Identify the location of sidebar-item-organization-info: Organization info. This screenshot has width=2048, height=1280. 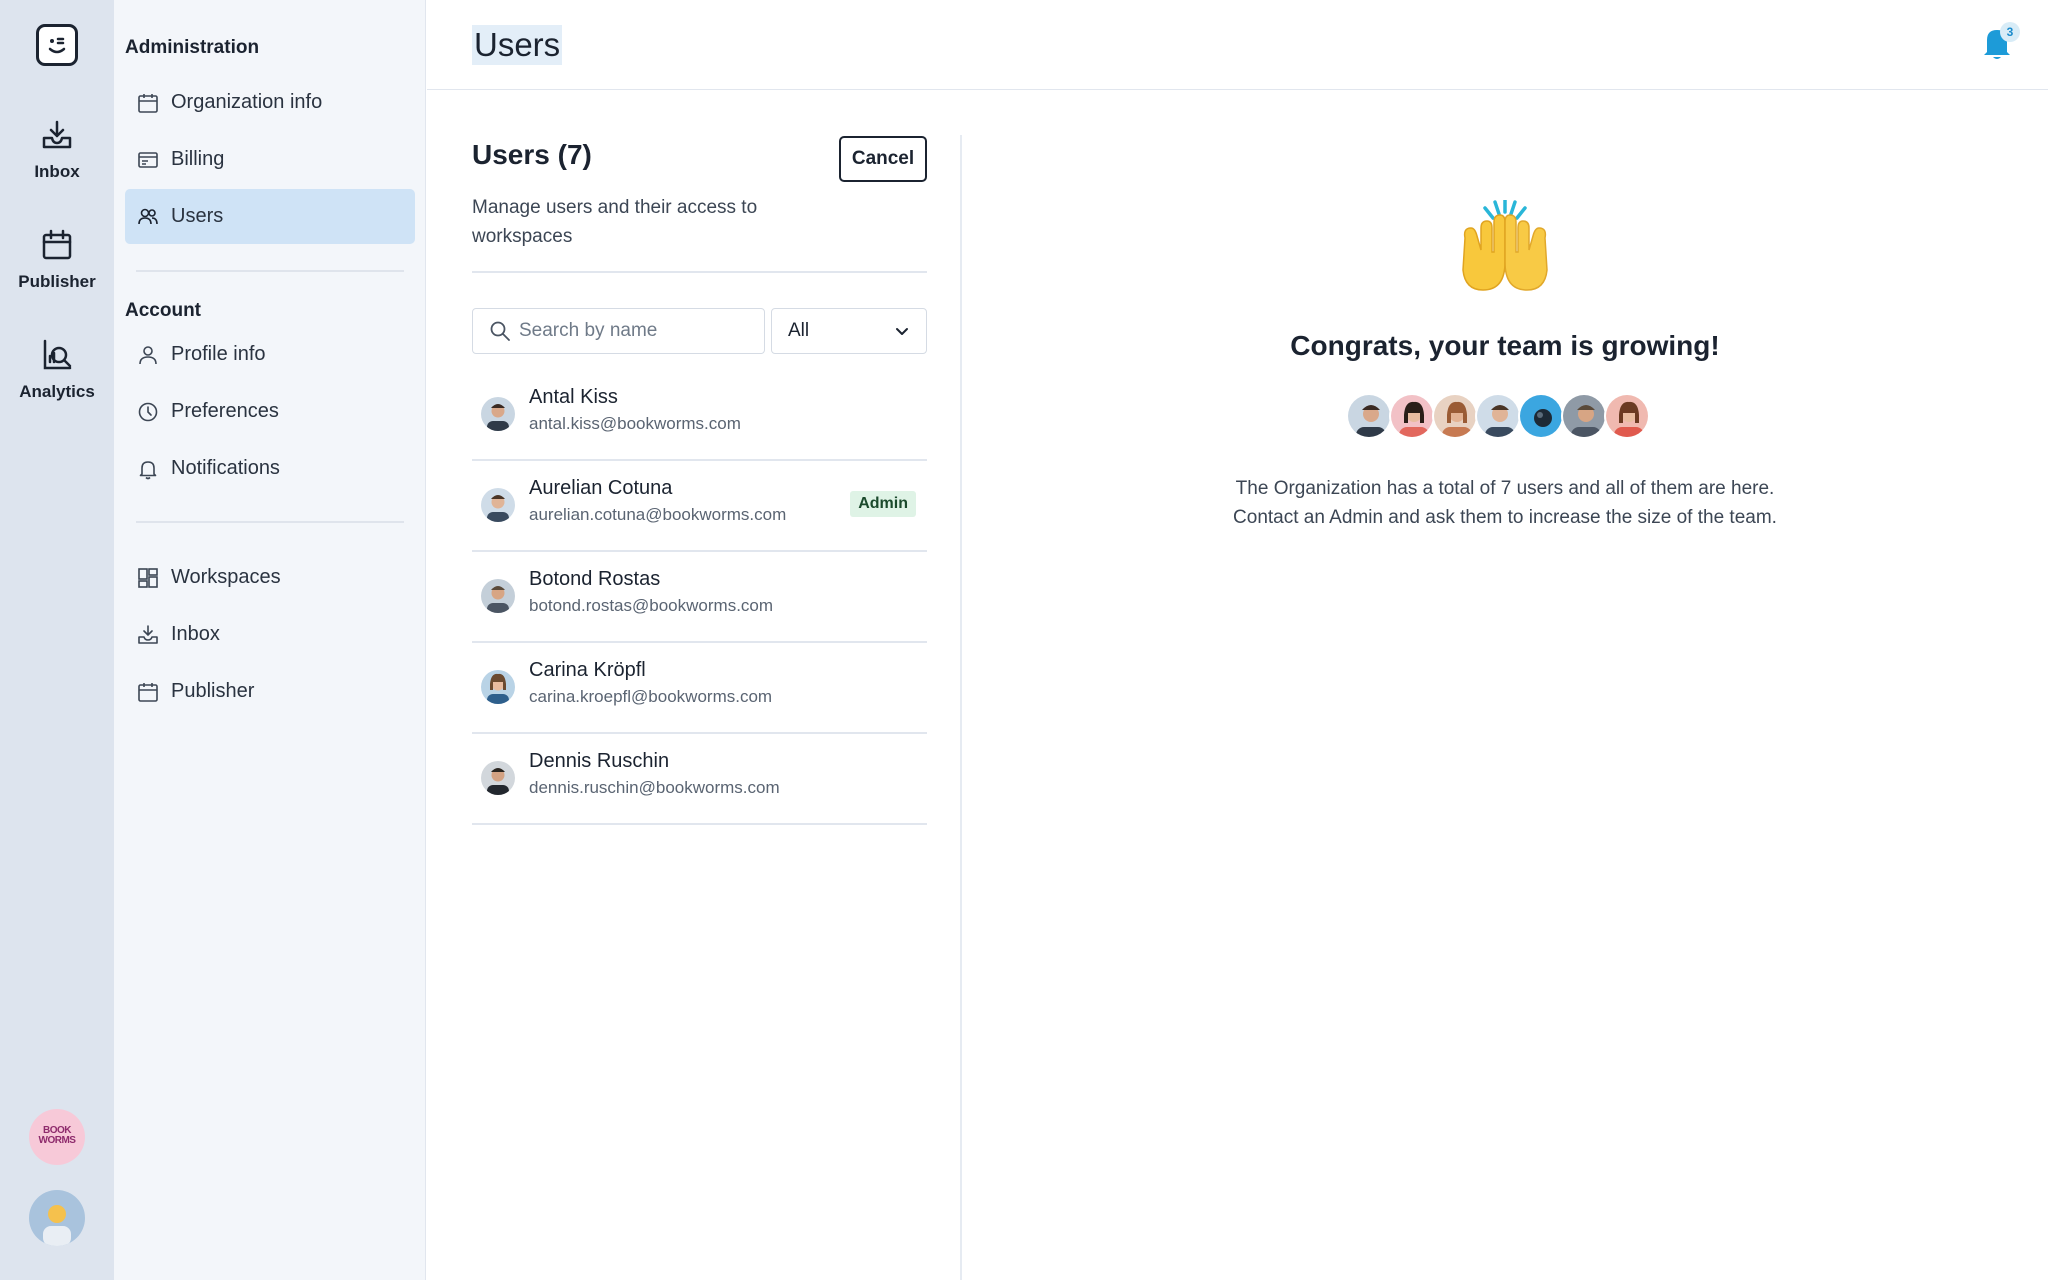
(270, 102).